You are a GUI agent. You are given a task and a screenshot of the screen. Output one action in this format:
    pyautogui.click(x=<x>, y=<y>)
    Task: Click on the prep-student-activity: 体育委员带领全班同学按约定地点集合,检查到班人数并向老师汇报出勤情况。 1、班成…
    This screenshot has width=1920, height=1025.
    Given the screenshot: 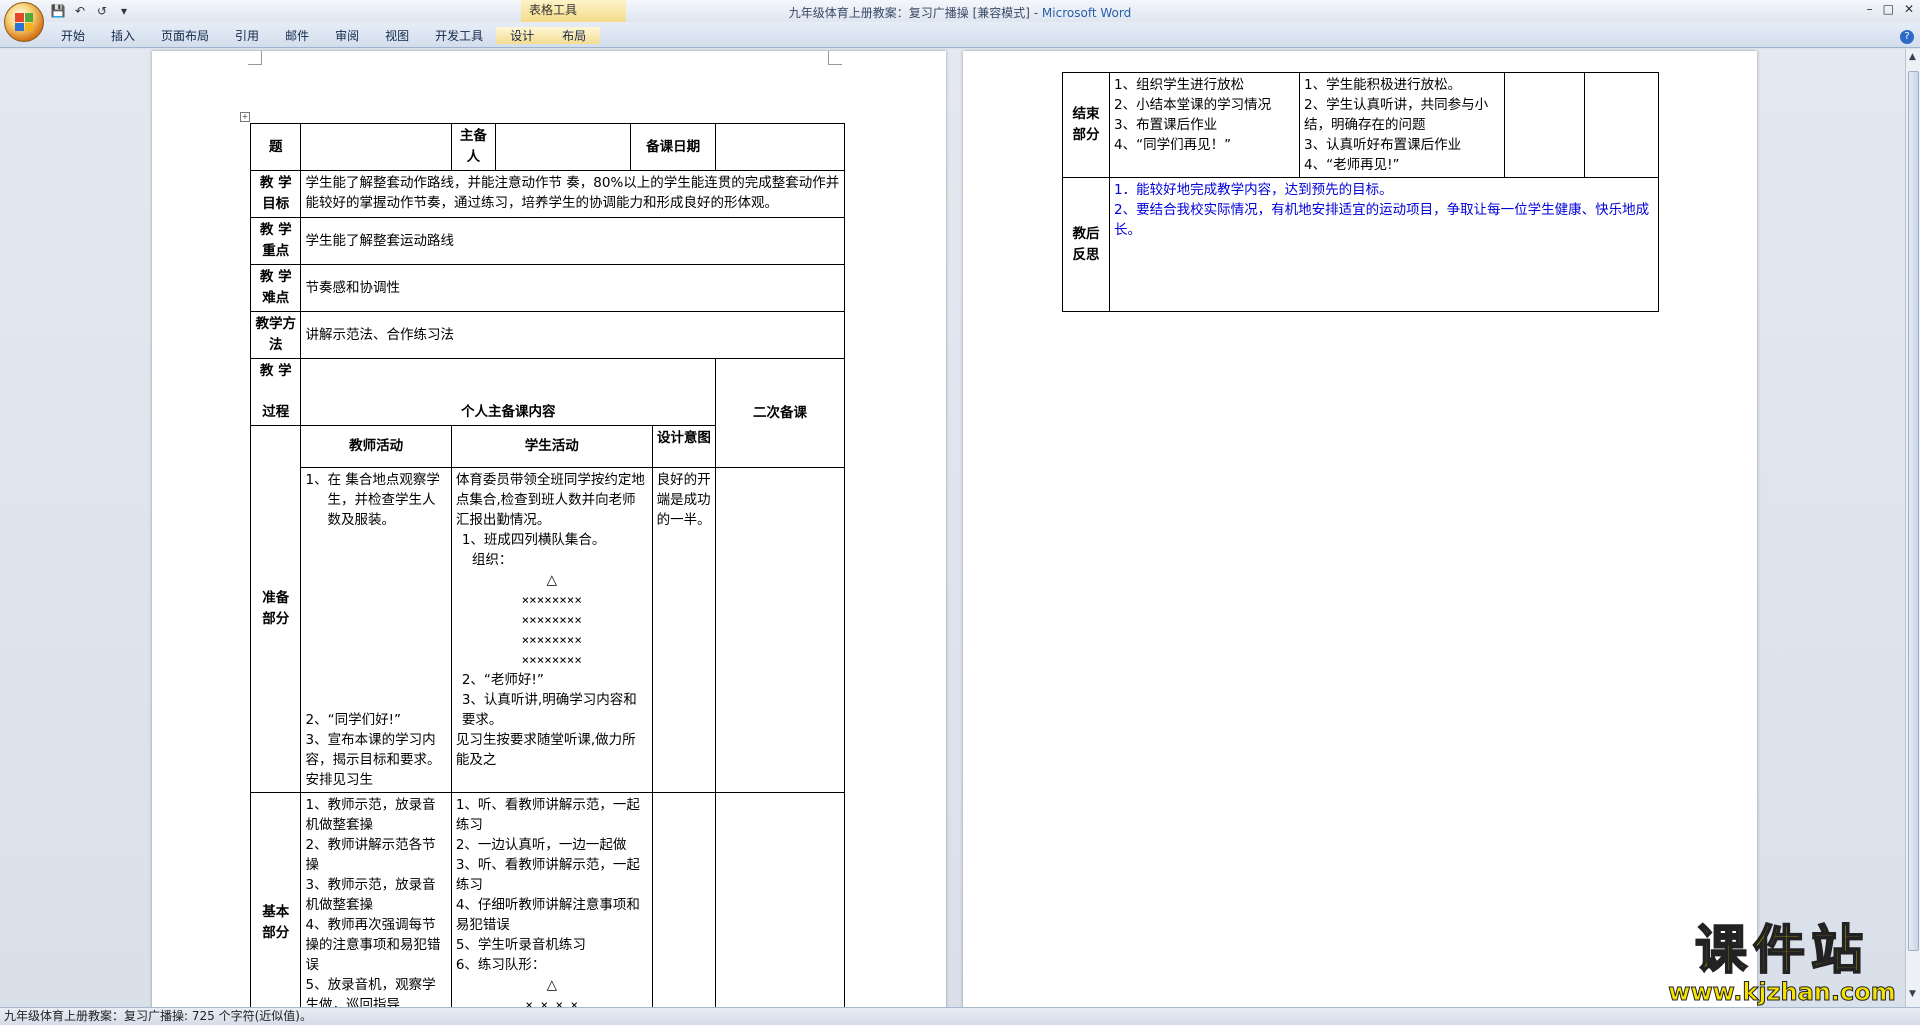 What is the action you would take?
    pyautogui.click(x=551, y=630)
    